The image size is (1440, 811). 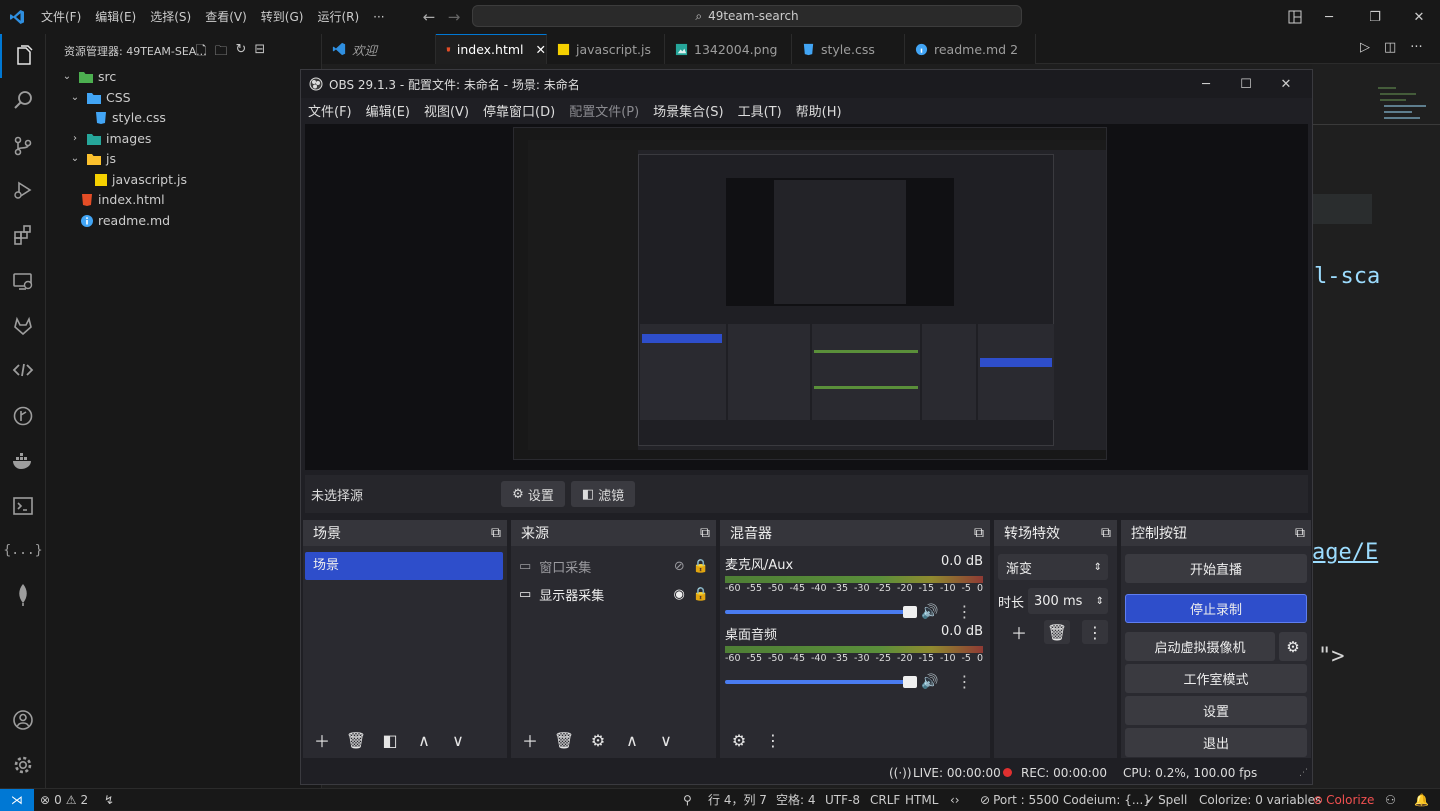 What do you see at coordinates (64, 800) in the screenshot?
I see `problems-indicator: ⊗ 0 ⚠ 2` at bounding box center [64, 800].